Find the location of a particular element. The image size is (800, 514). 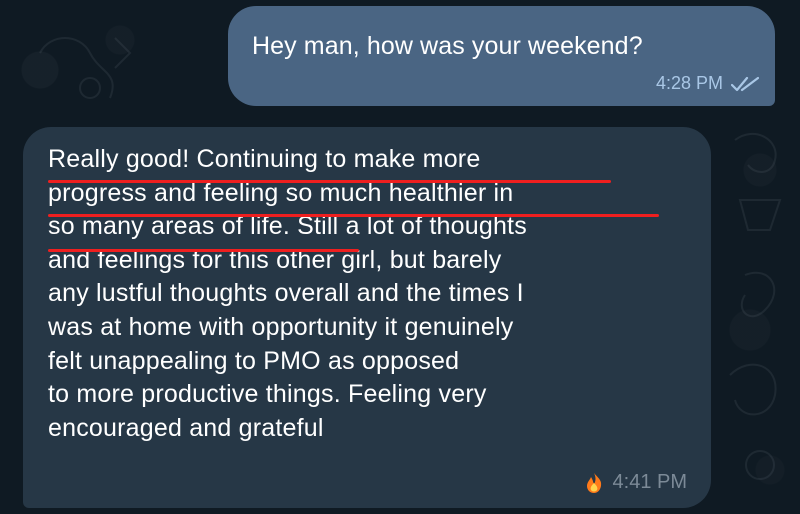

outgoing-message-meta: 4:28 PM is located at coordinates (707, 83).